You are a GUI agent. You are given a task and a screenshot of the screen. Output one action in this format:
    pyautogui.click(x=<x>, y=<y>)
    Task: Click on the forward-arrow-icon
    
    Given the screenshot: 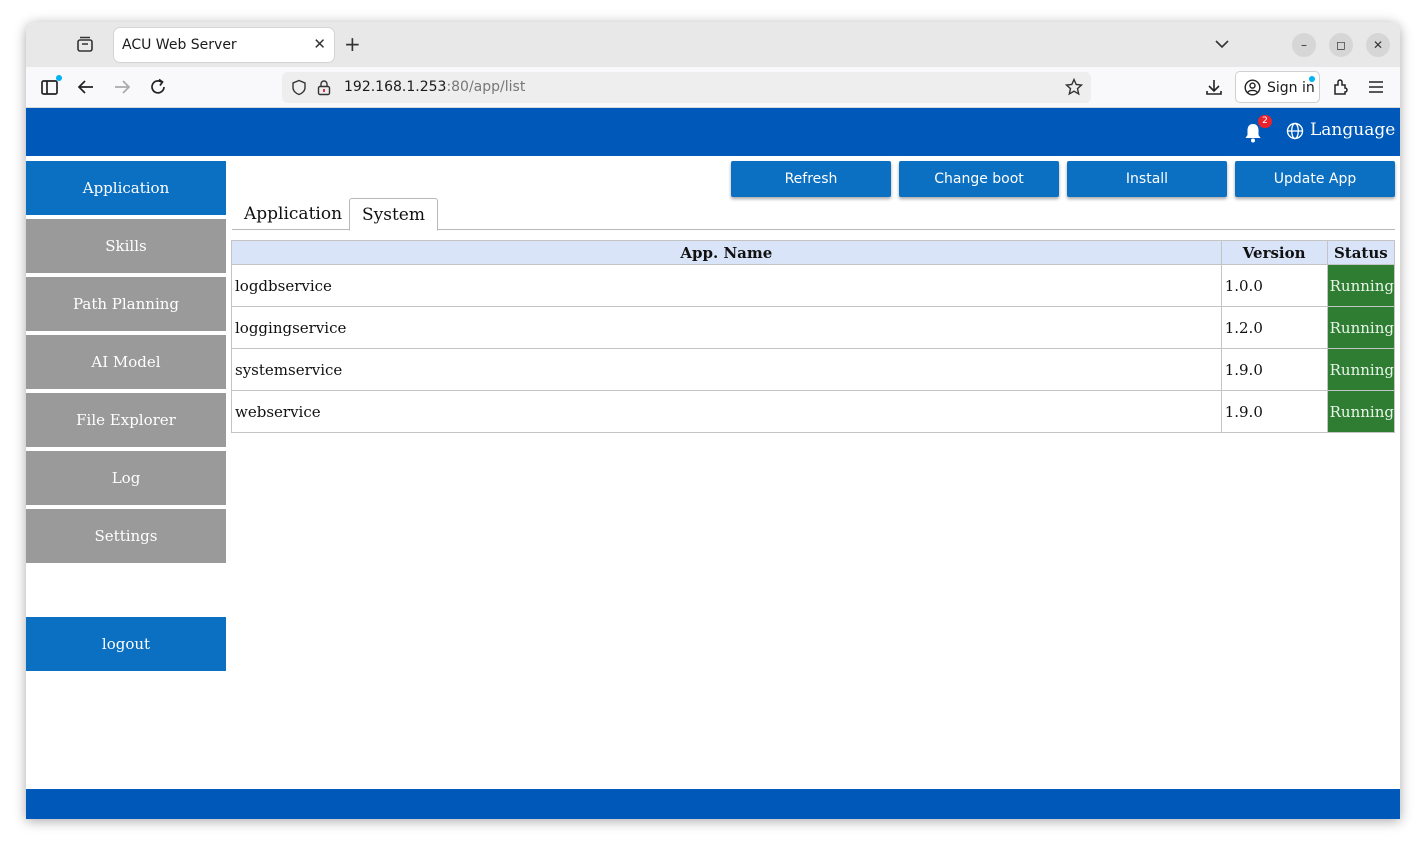 What is the action you would take?
    pyautogui.click(x=122, y=87)
    